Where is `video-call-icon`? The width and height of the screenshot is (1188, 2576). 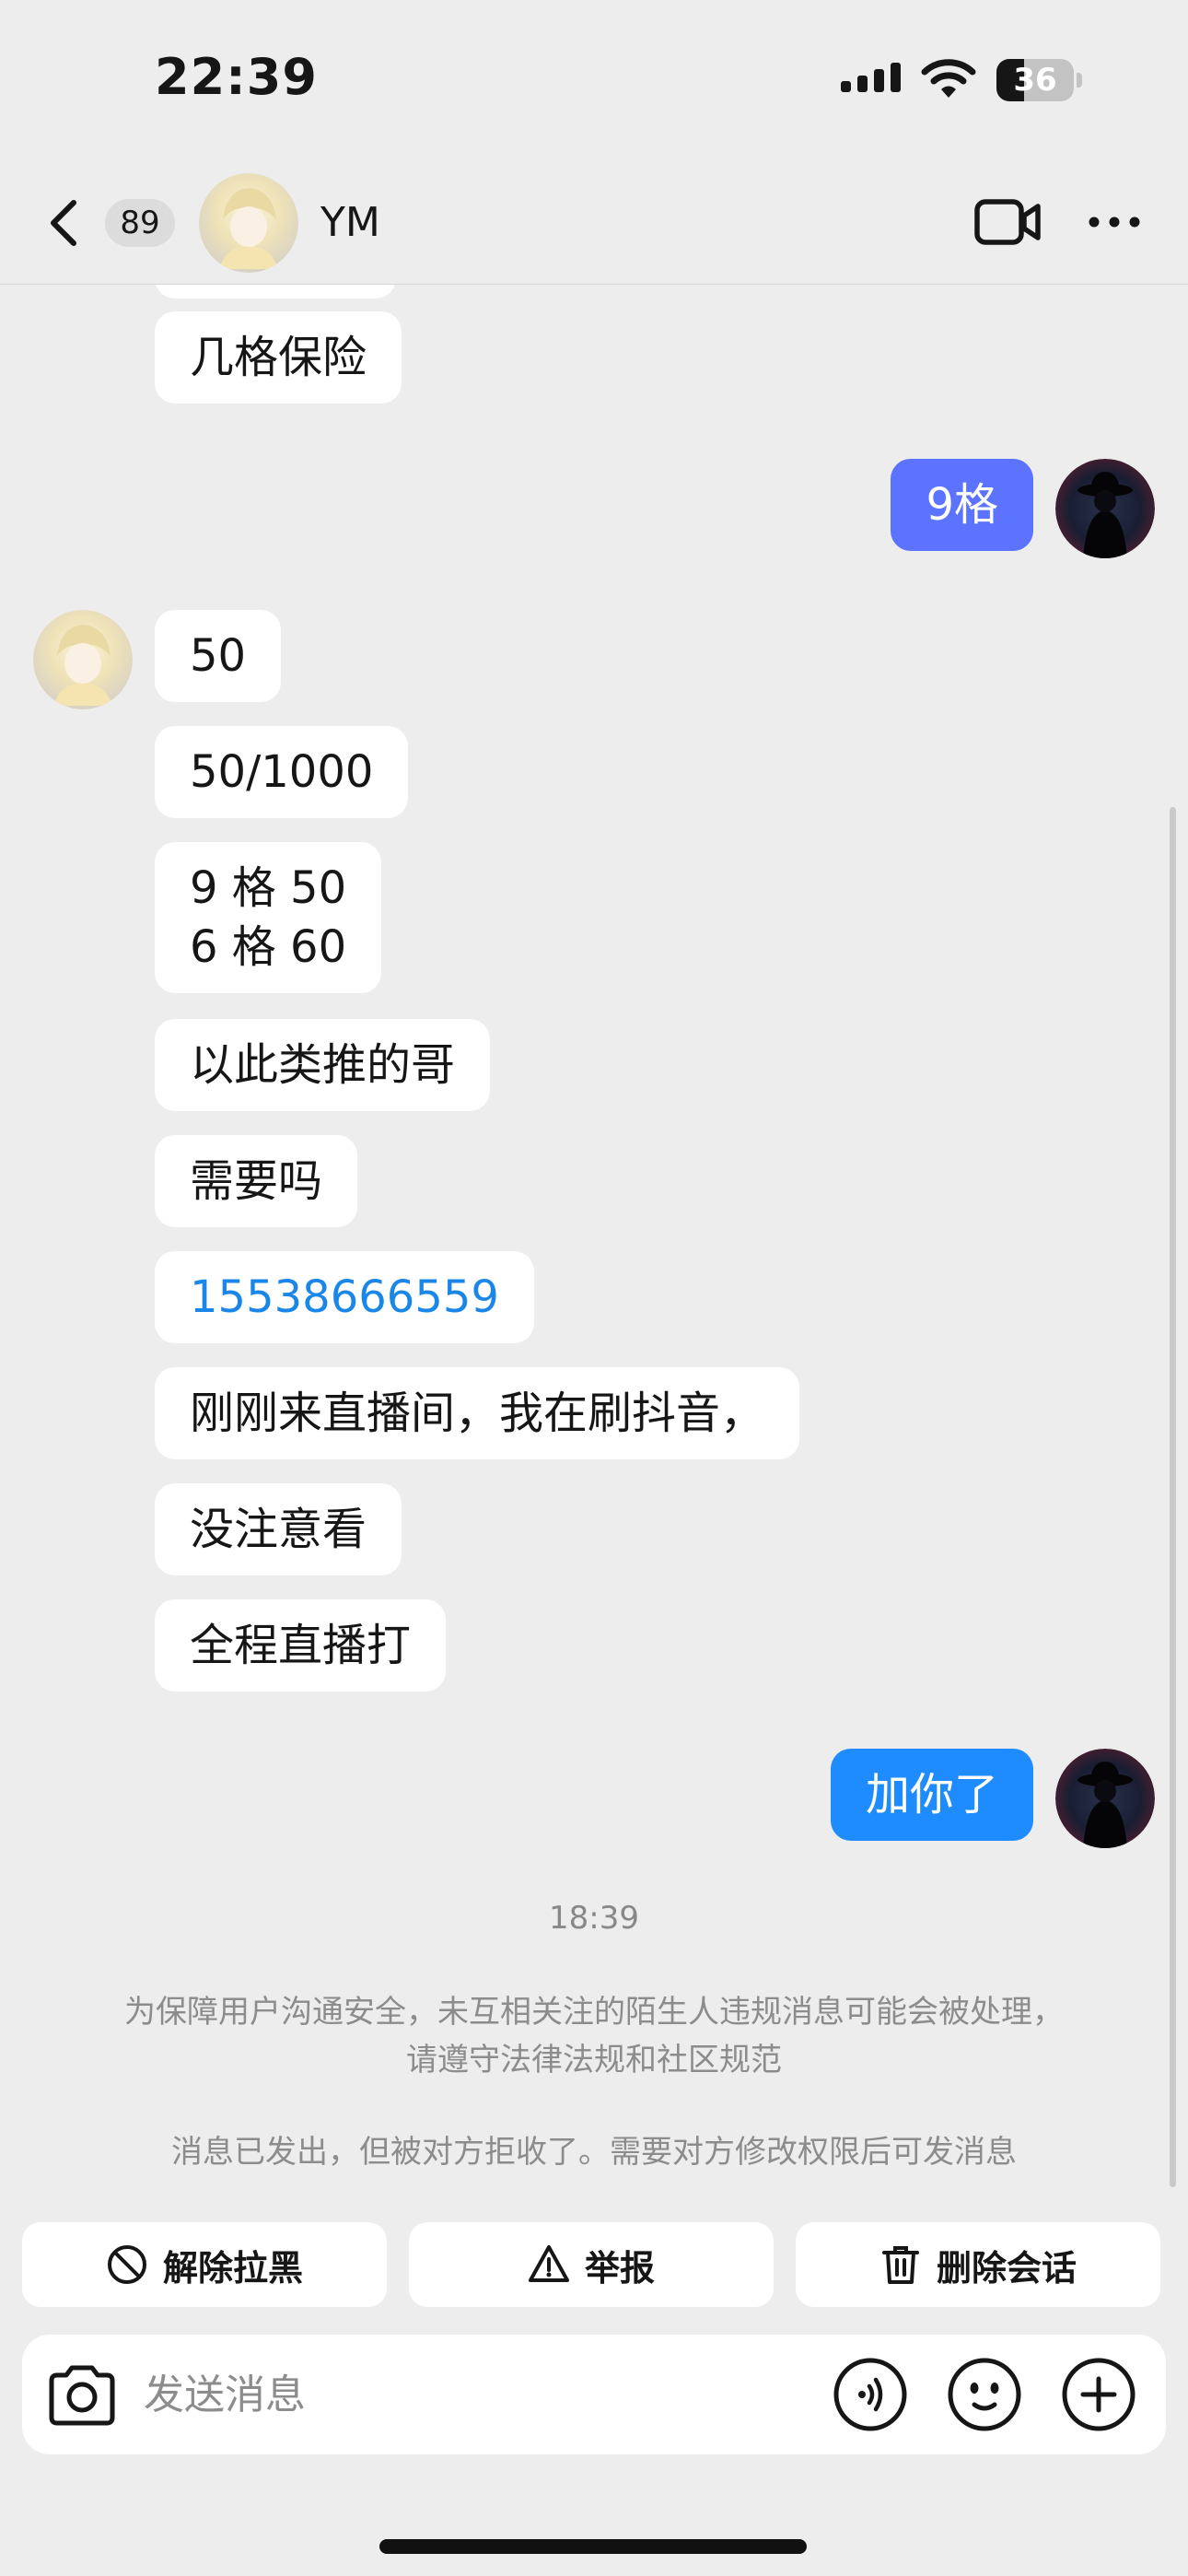
video-call-icon is located at coordinates (1007, 222).